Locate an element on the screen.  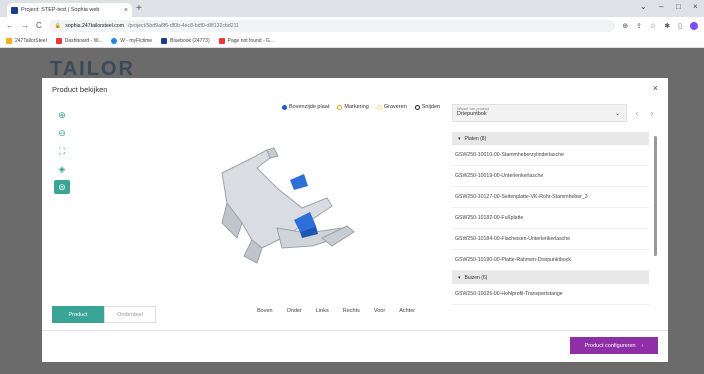
bookmark-item: W - myFictime is located at coordinates (132, 40).